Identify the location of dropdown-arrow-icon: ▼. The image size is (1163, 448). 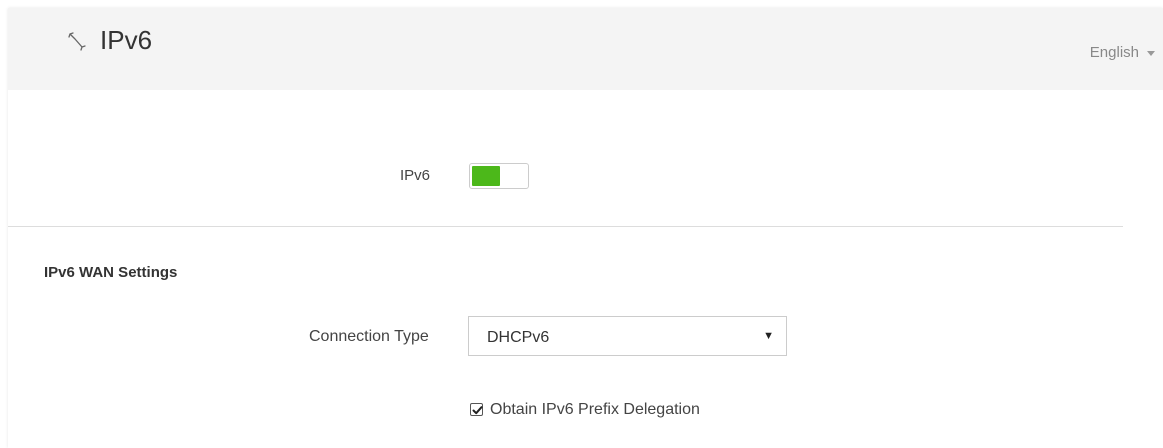
(768, 336).